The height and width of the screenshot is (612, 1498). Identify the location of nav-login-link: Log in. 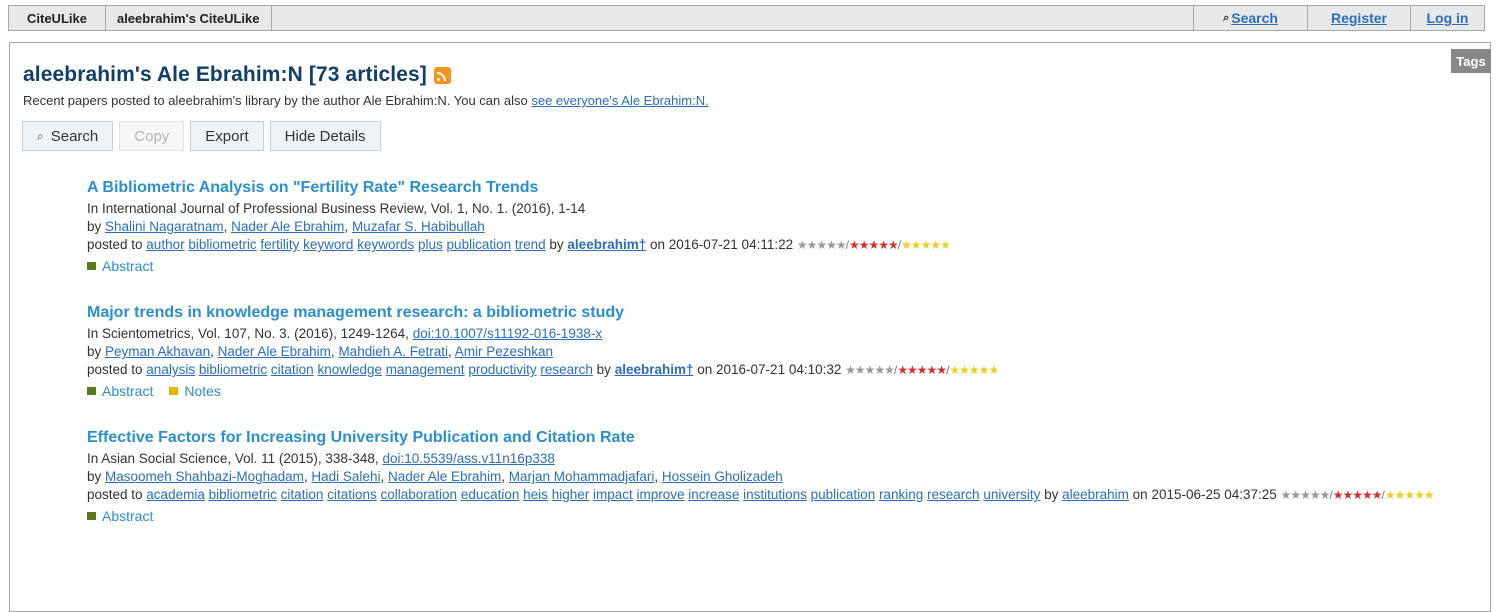
(1448, 18).